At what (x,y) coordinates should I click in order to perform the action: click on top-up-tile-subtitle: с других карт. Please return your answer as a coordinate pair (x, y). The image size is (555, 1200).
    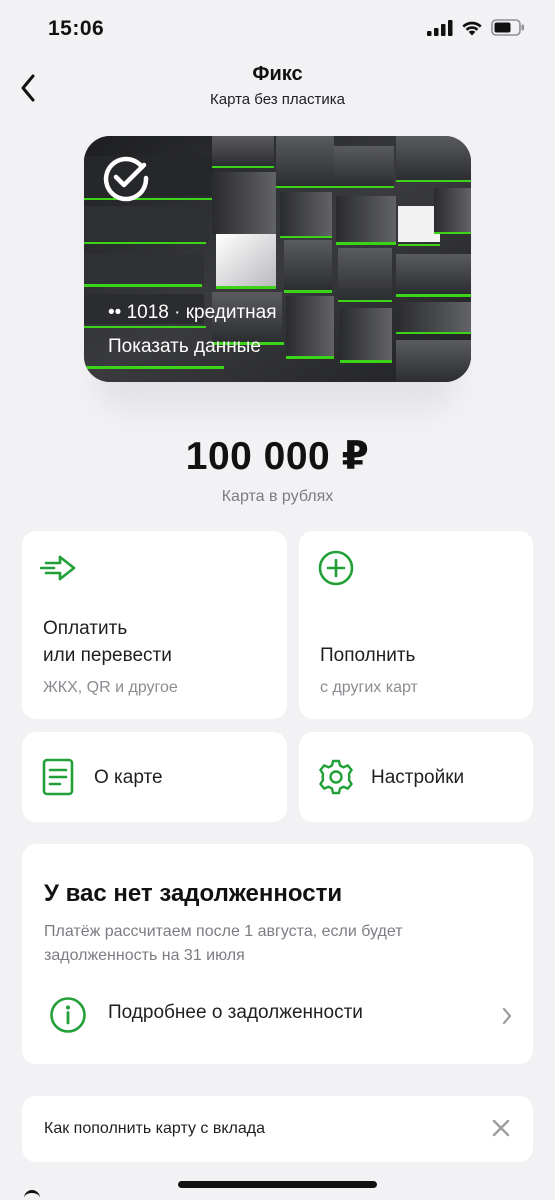
    Looking at the image, I should click on (369, 687).